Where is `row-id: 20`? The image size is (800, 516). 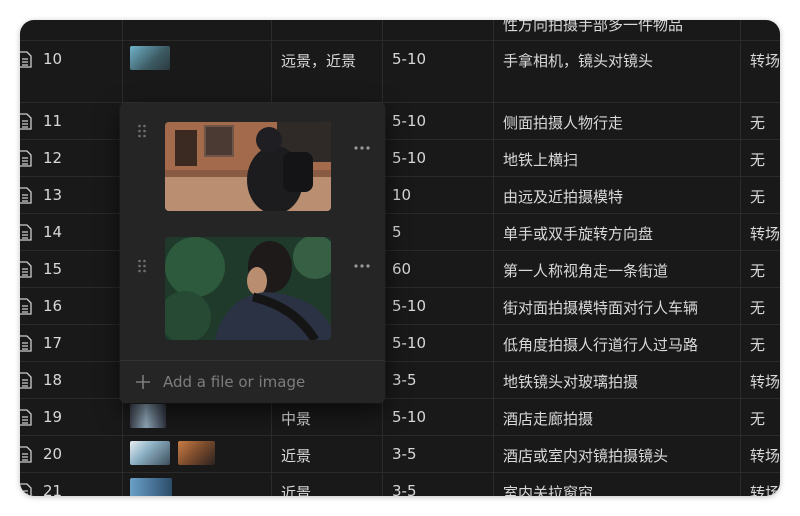
row-id: 20 is located at coordinates (52, 454).